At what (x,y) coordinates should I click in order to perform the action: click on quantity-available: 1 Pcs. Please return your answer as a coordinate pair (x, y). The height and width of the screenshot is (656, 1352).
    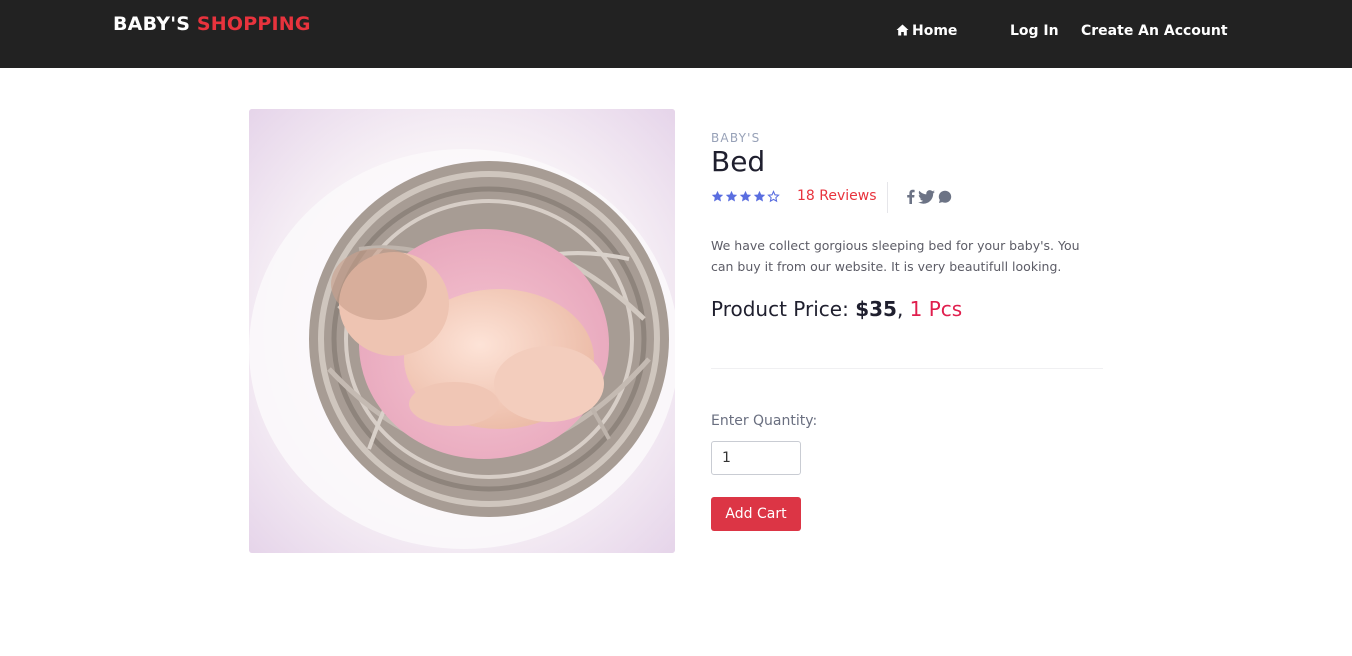
    Looking at the image, I should click on (936, 309).